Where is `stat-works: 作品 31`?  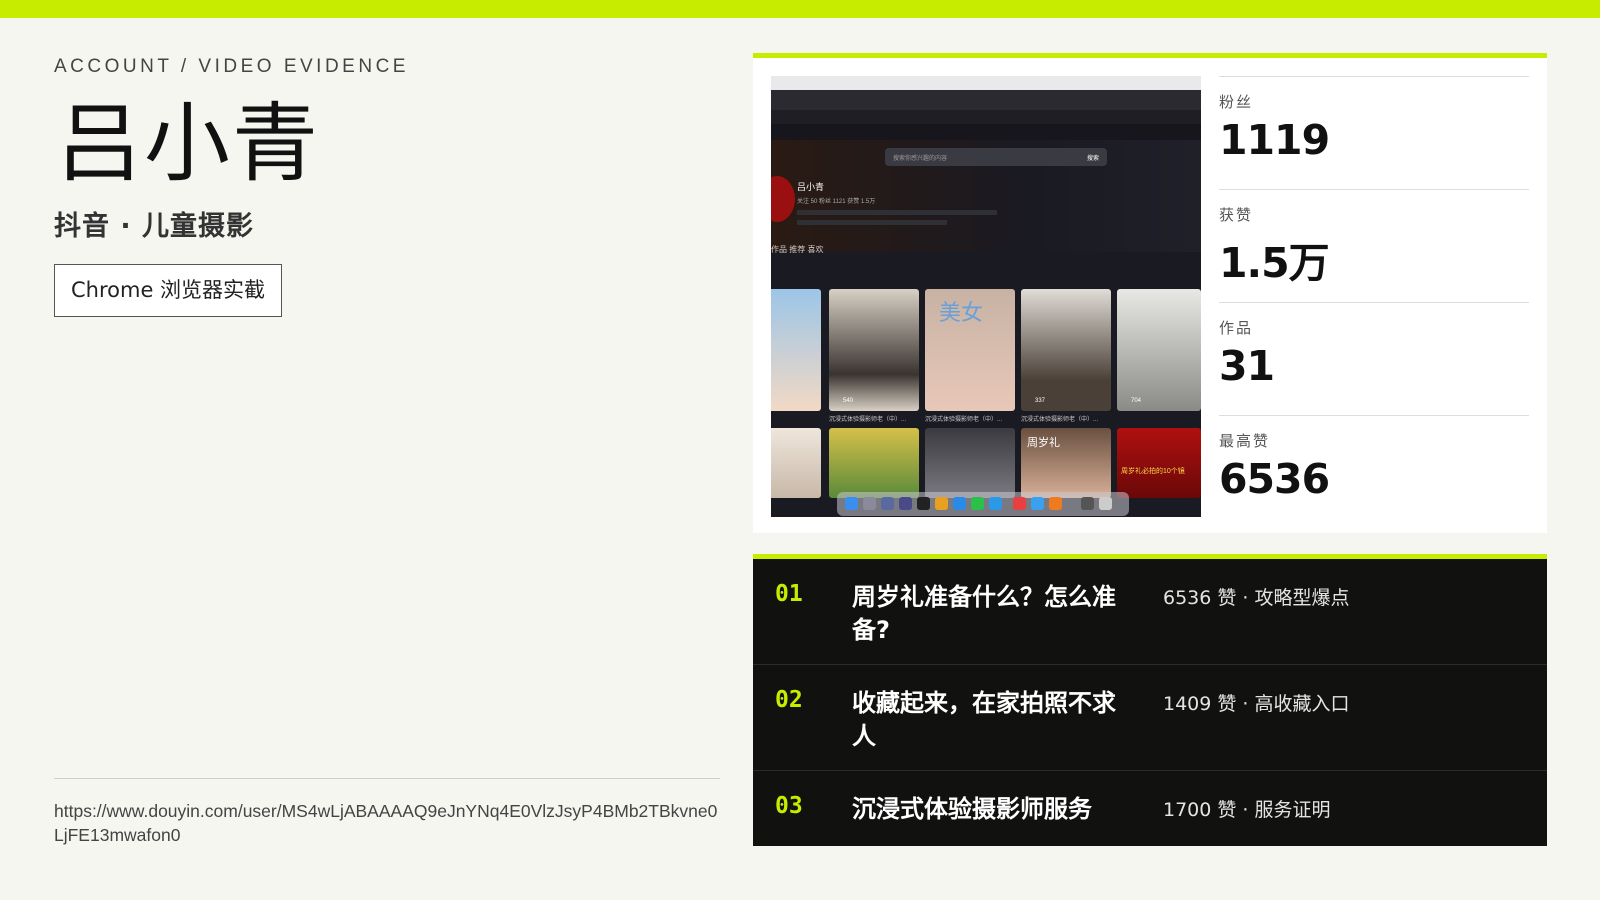
stat-works: 作品 31 is located at coordinates (1374, 358).